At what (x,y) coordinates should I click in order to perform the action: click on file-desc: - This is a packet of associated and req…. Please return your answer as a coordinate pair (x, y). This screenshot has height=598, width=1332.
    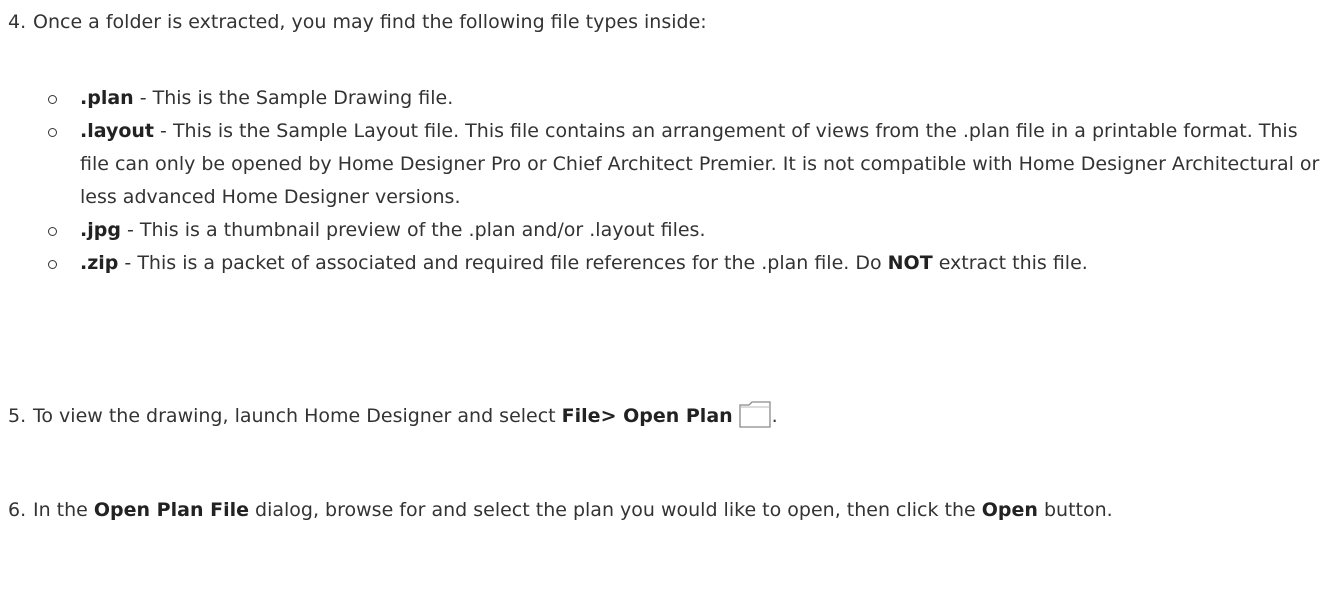
    Looking at the image, I should click on (503, 263).